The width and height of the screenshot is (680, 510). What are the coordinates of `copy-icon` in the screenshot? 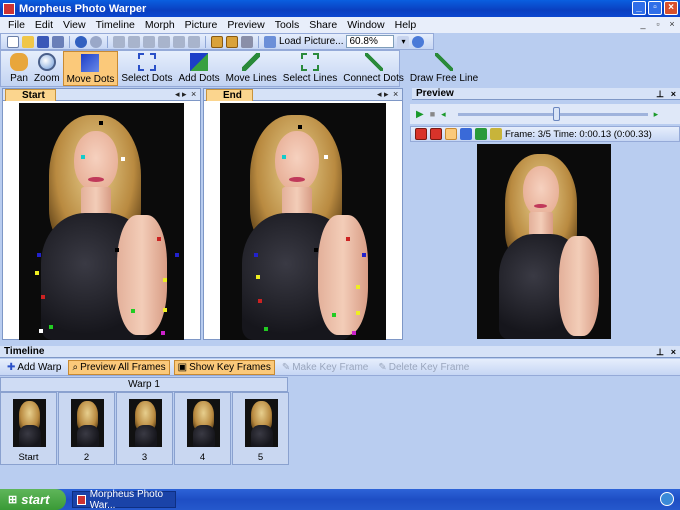 It's located at (134, 41).